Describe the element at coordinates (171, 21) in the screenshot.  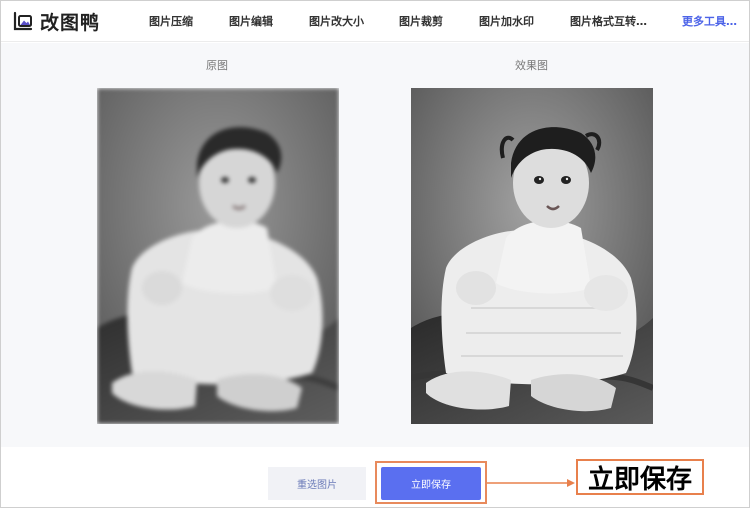
I see `nav-item-compress: 图片压缩` at that location.